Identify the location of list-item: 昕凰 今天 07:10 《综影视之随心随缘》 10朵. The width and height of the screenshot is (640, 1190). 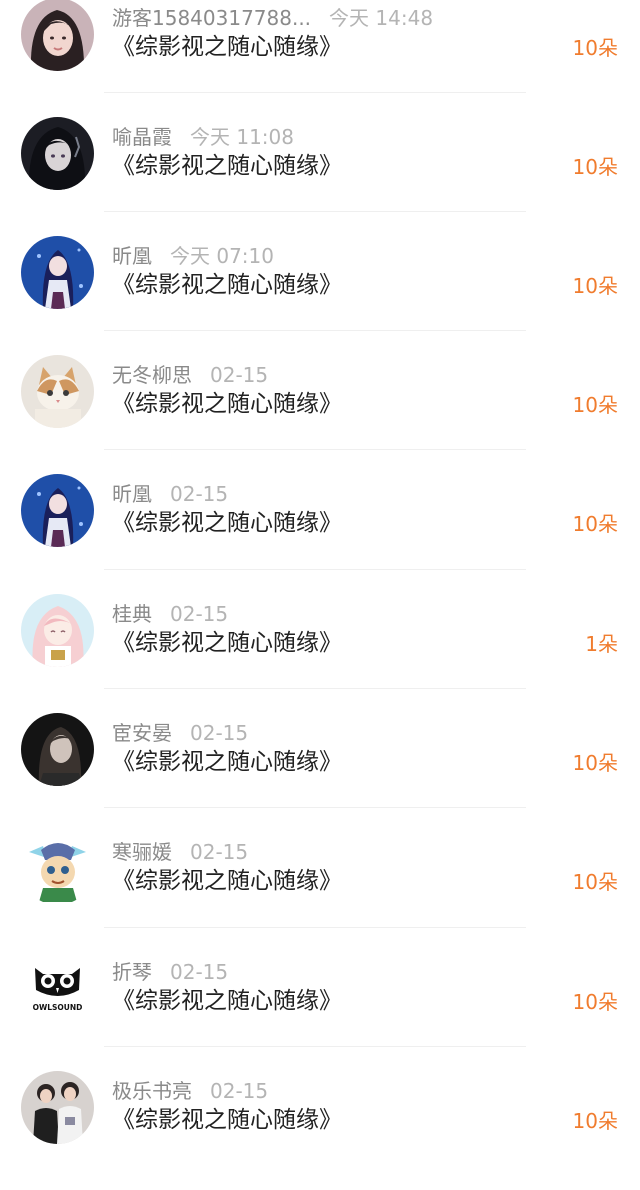
(320, 295).